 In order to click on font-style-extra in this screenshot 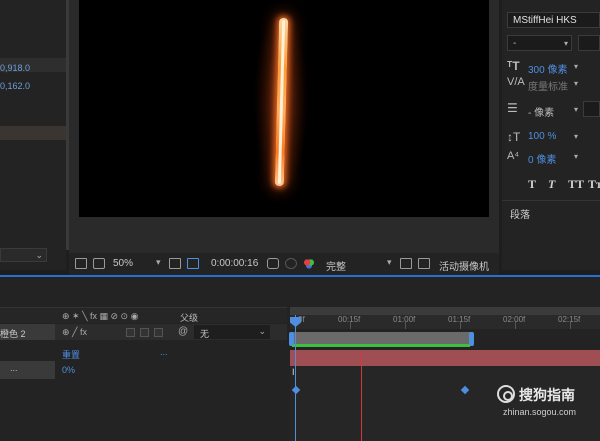, I will do `click(589, 43)`.